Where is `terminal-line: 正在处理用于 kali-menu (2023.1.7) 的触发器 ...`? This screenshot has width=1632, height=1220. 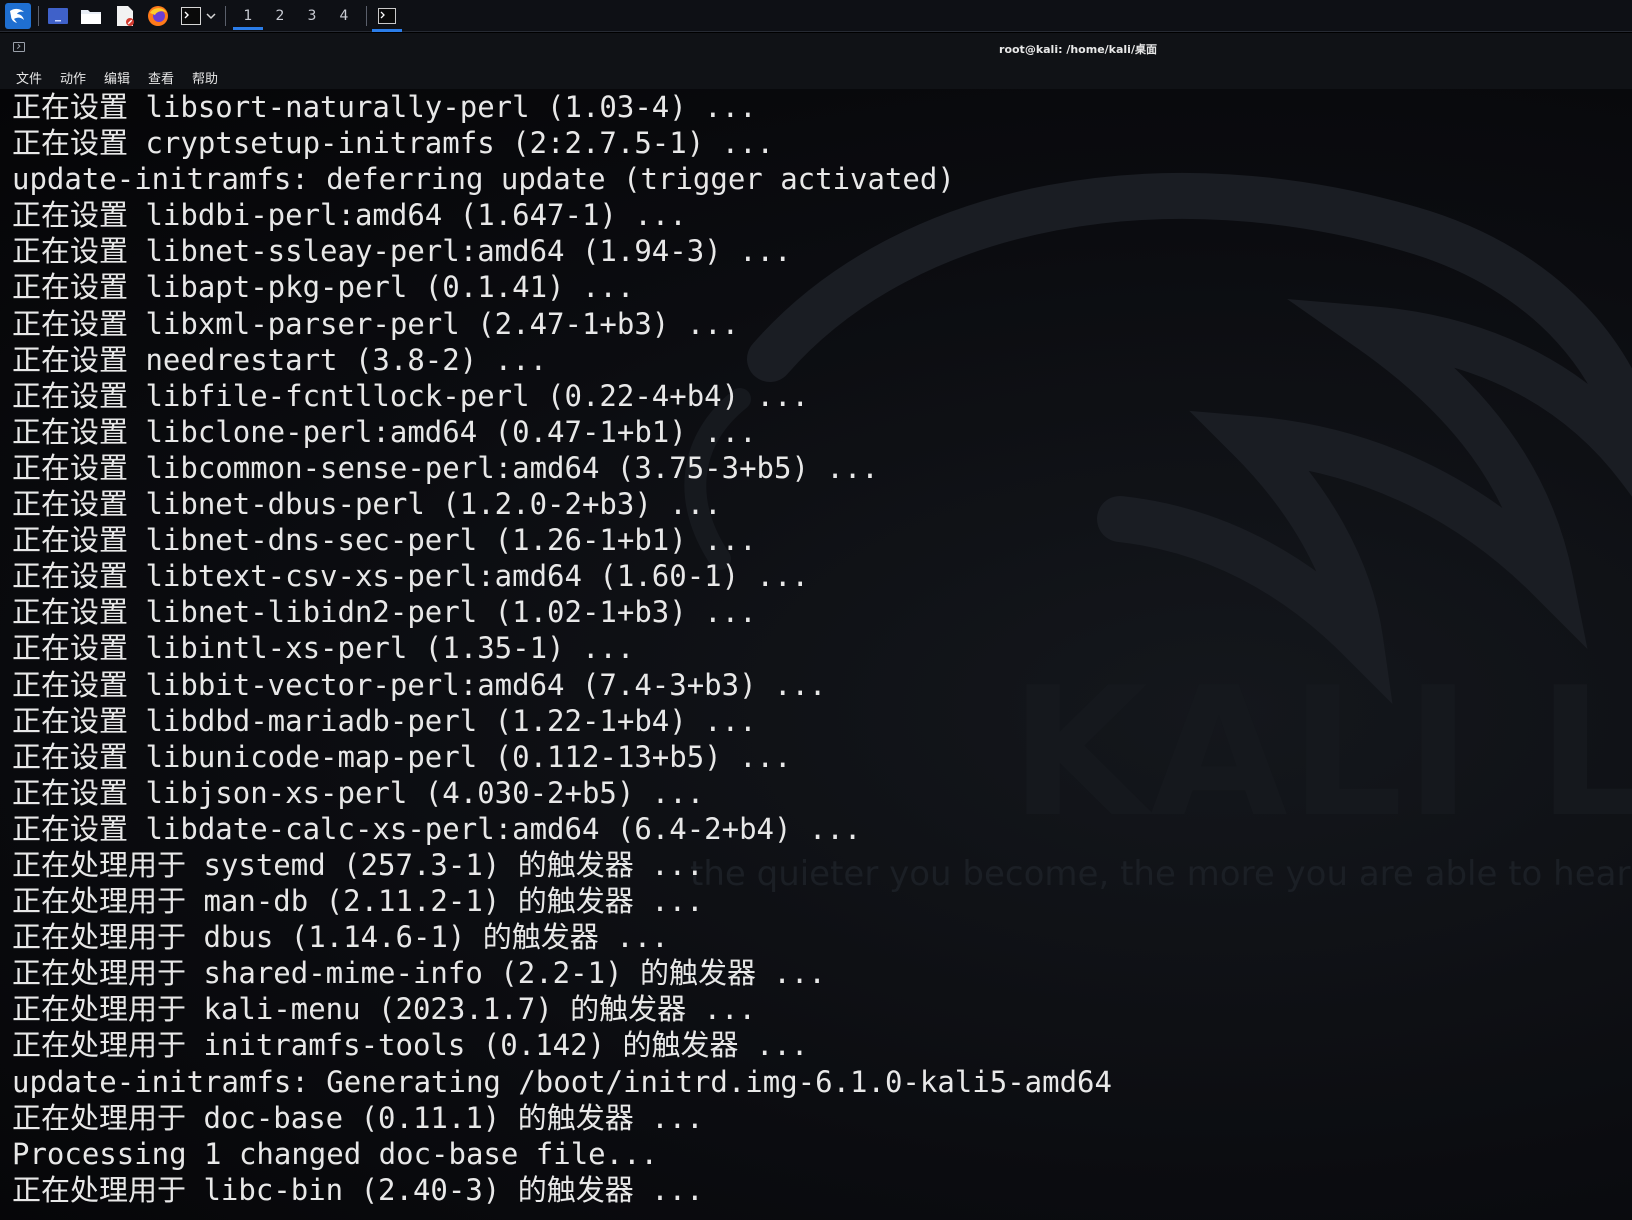 terminal-line: 正在处理用于 kali-menu (2023.1.7) 的触发器 ... is located at coordinates (384, 1009).